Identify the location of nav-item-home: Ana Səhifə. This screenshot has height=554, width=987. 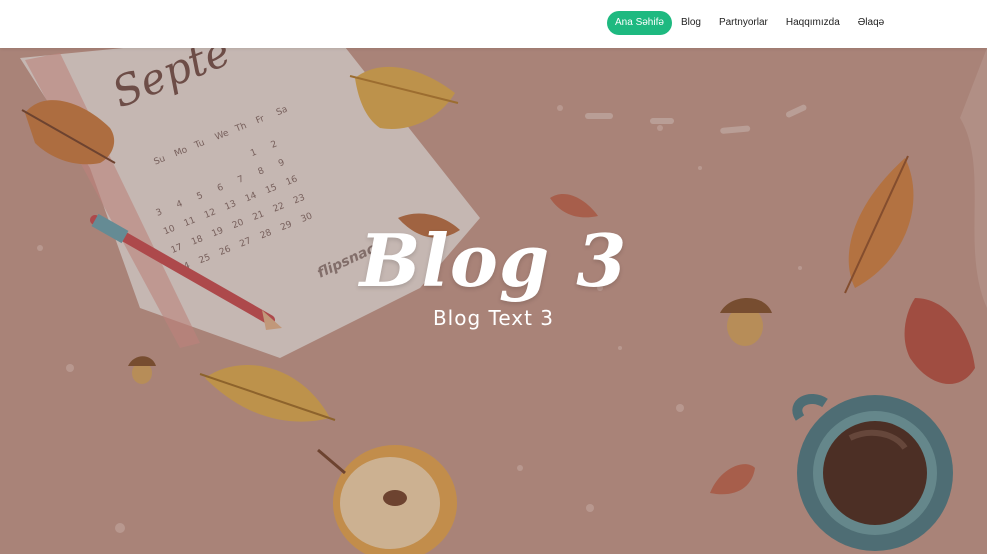
(639, 23).